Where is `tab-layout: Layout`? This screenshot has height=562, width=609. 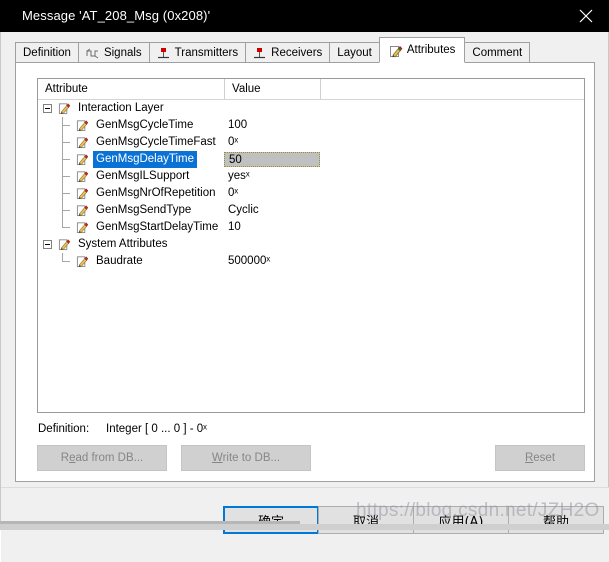 tab-layout: Layout is located at coordinates (354, 52).